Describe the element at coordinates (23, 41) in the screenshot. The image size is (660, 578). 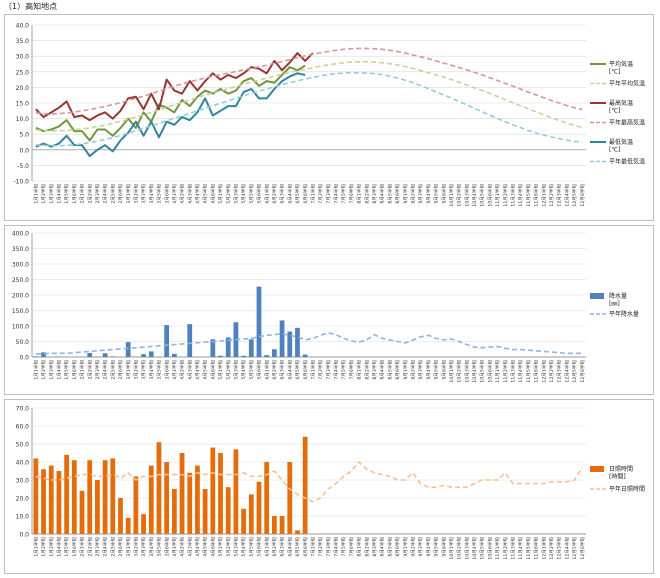
I see `y-tick-label: 35.0` at that location.